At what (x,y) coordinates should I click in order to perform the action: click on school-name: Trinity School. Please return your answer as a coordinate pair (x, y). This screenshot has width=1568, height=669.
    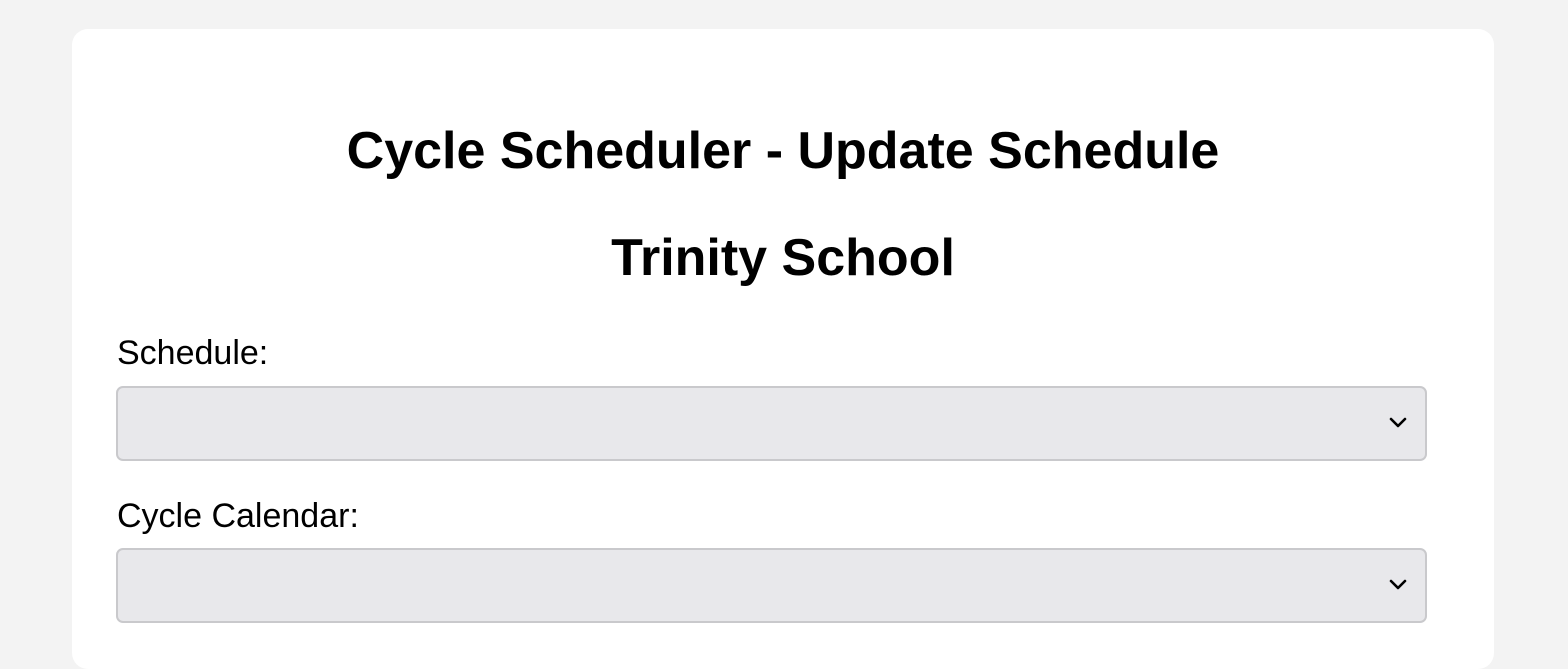
    Looking at the image, I should click on (783, 258).